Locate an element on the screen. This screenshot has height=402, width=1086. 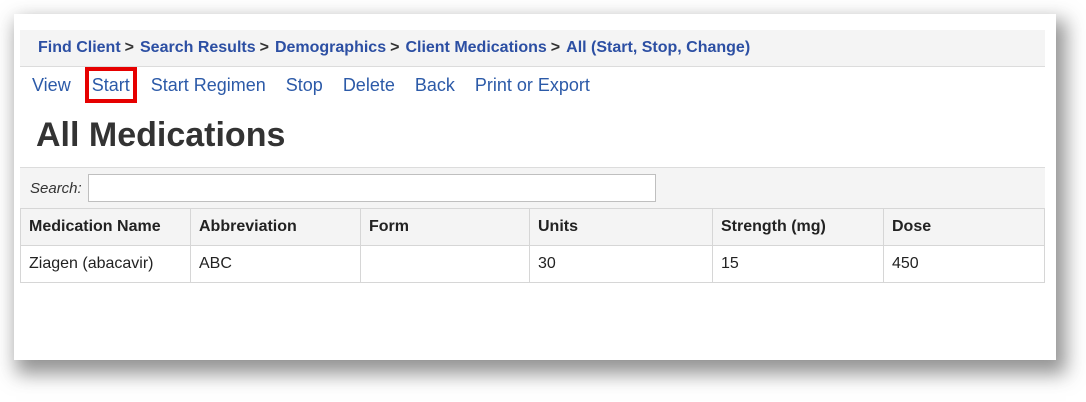
search-input is located at coordinates (371, 188).